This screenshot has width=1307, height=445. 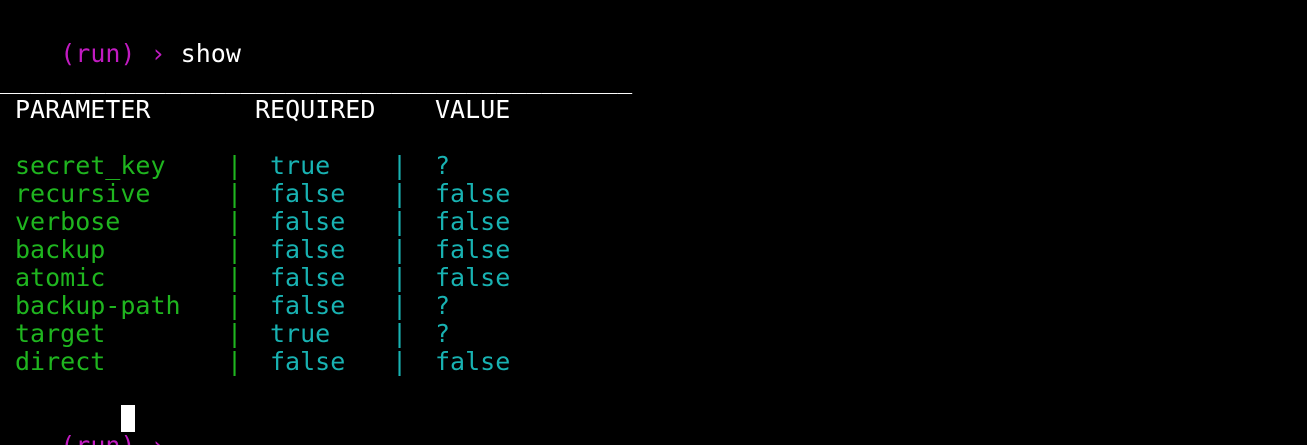 What do you see at coordinates (60, 277) in the screenshot?
I see `parameter-name: atomic` at bounding box center [60, 277].